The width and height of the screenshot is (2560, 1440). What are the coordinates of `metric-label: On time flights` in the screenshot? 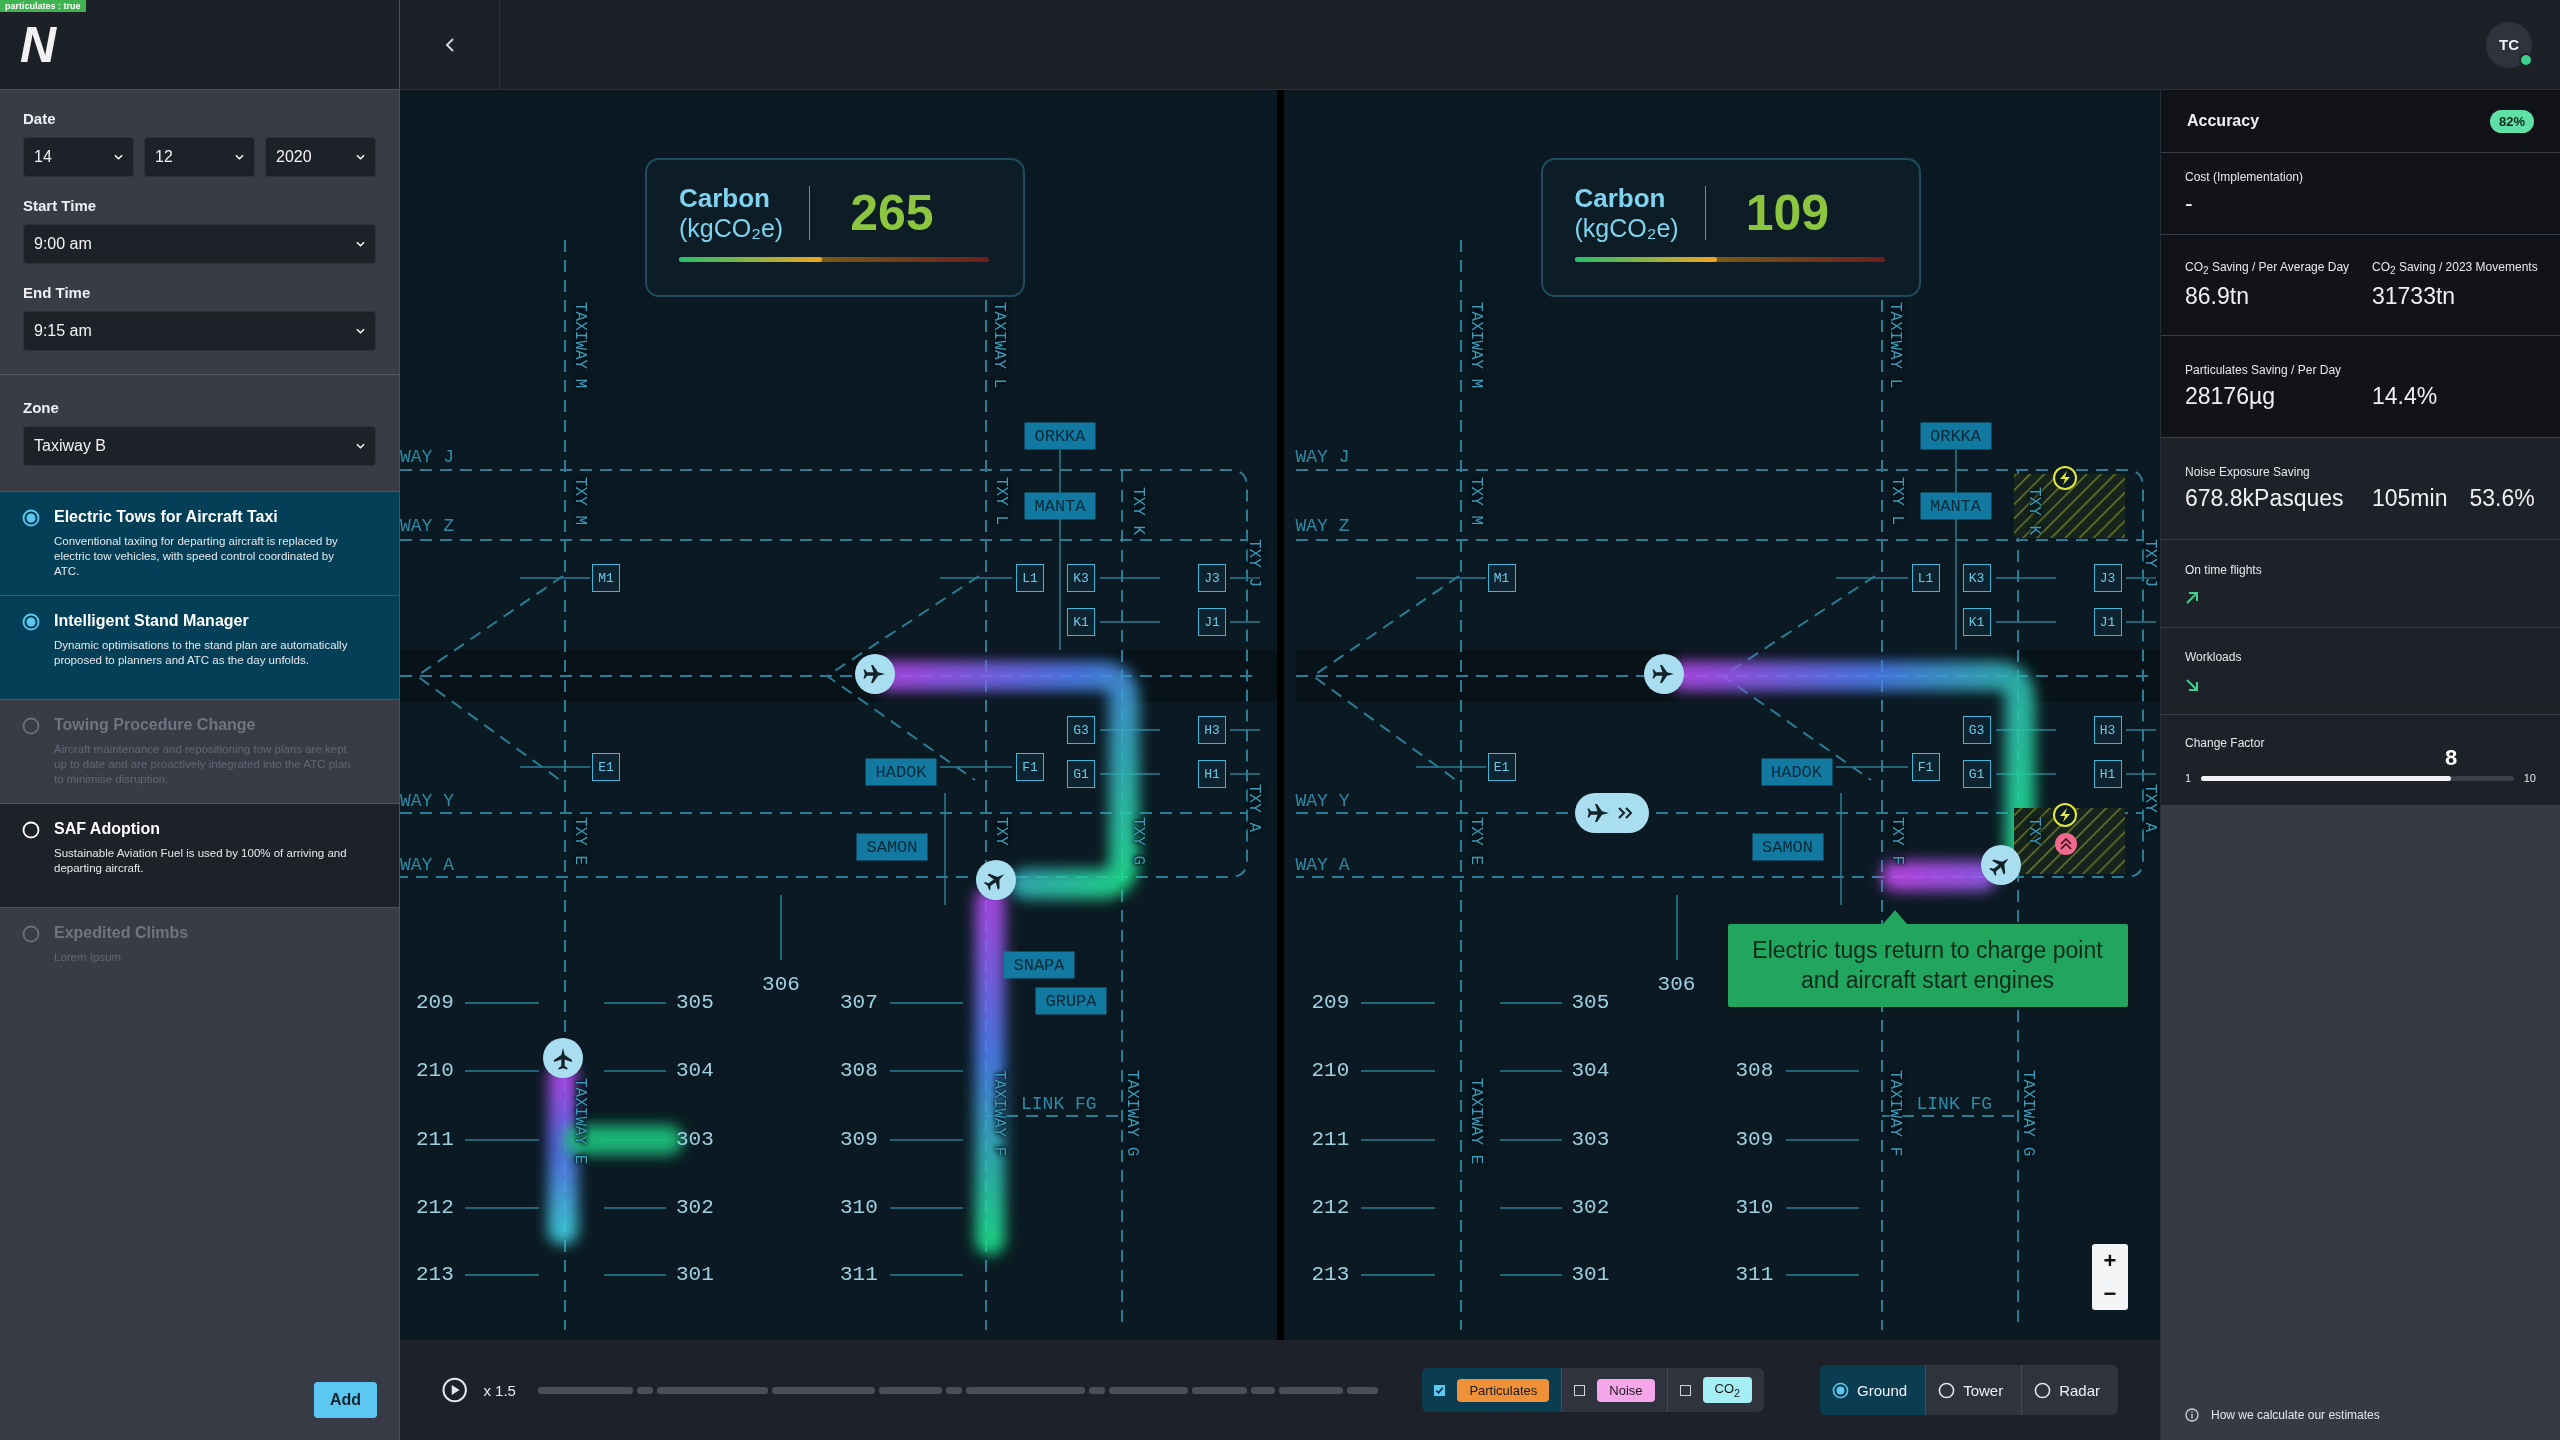 It's located at (2224, 569).